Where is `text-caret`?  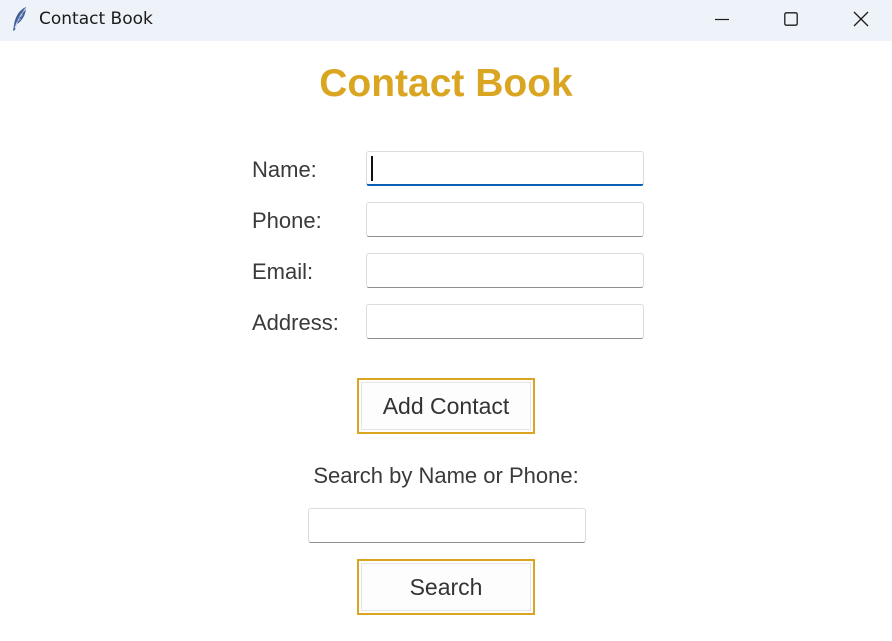
text-caret is located at coordinates (372, 168).